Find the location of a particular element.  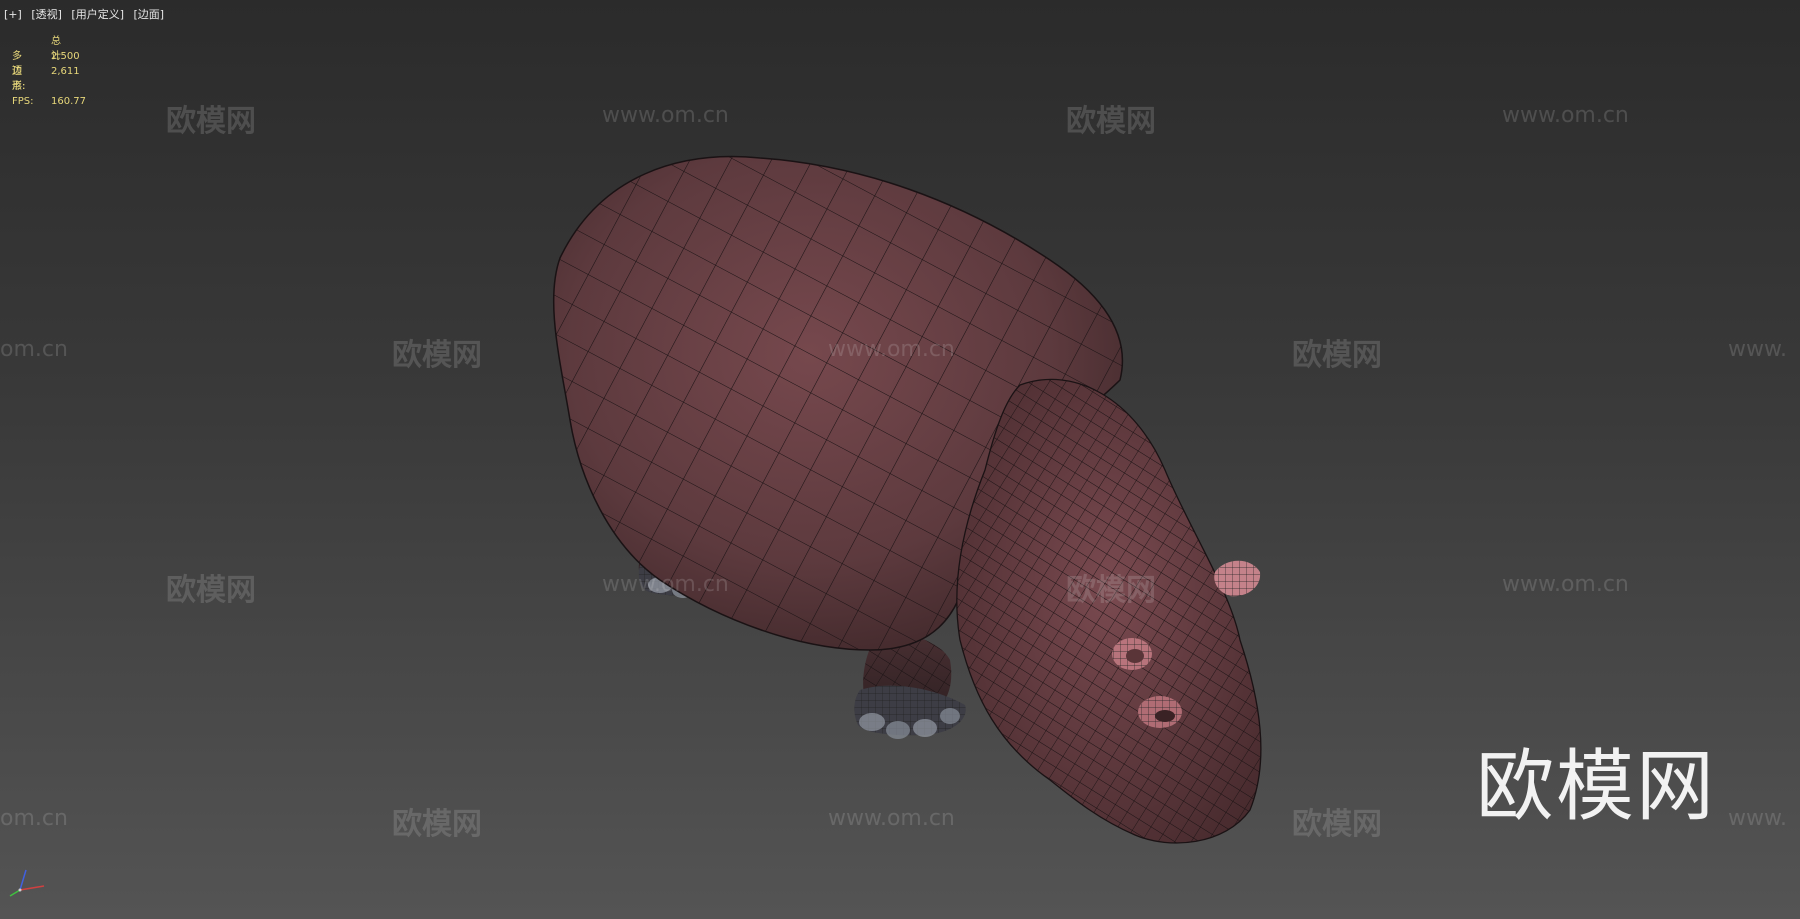

watermark-url-6: www.om.cn is located at coordinates (891, 818).